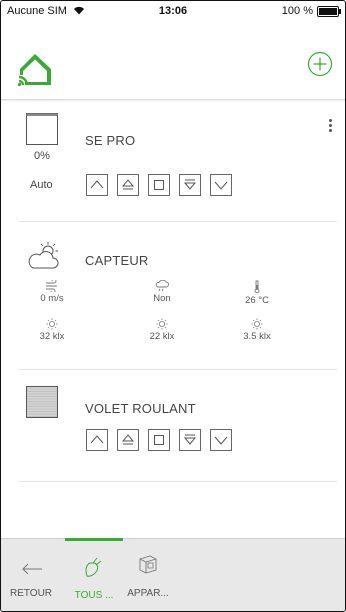  Describe the element at coordinates (297, 11) in the screenshot. I see `battery-label: 100 %` at that location.